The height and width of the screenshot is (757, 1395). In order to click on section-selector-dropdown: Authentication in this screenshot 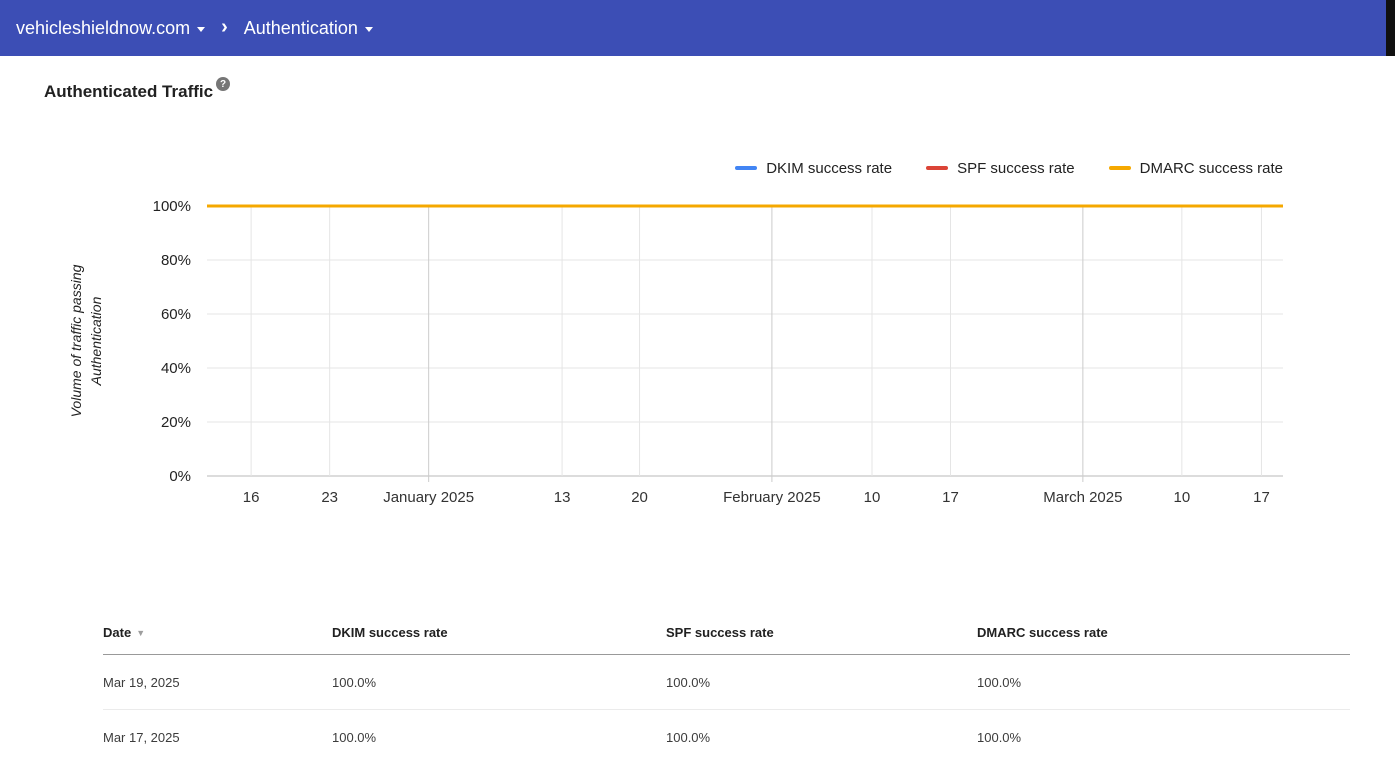, I will do `click(308, 28)`.